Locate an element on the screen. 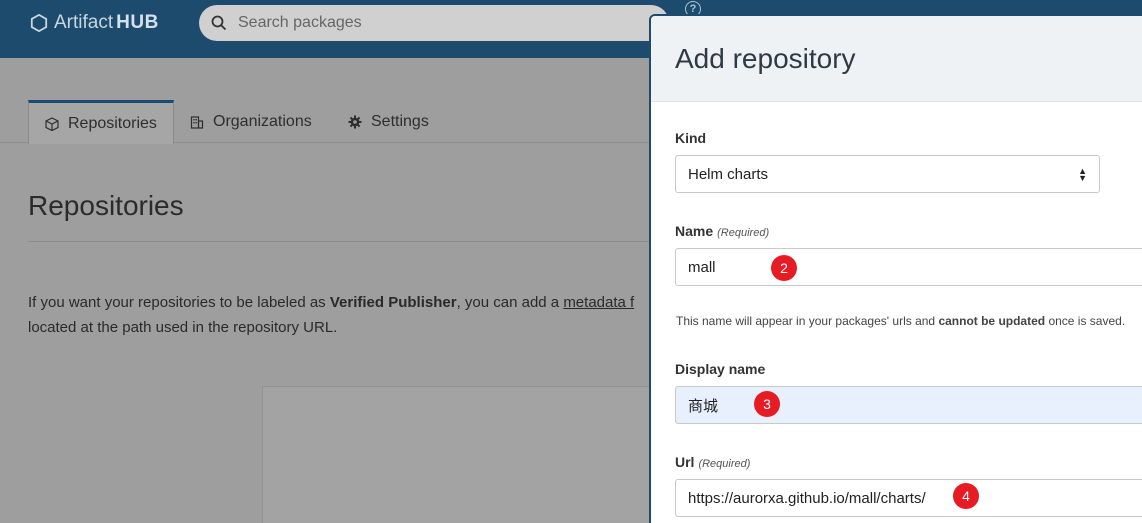 This screenshot has width=1142, height=523. tab-organizations: Organizations is located at coordinates (251, 121).